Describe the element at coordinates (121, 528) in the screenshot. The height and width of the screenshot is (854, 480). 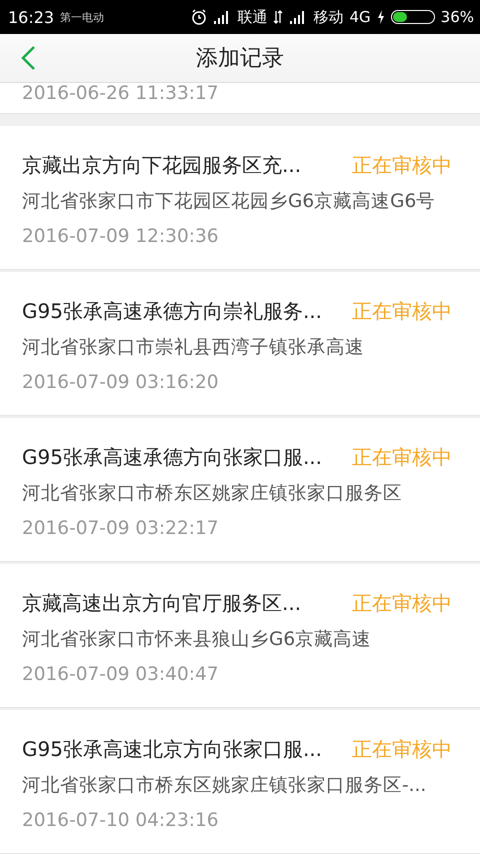
I see `record-time: 2016-07-09 03:22:17` at that location.